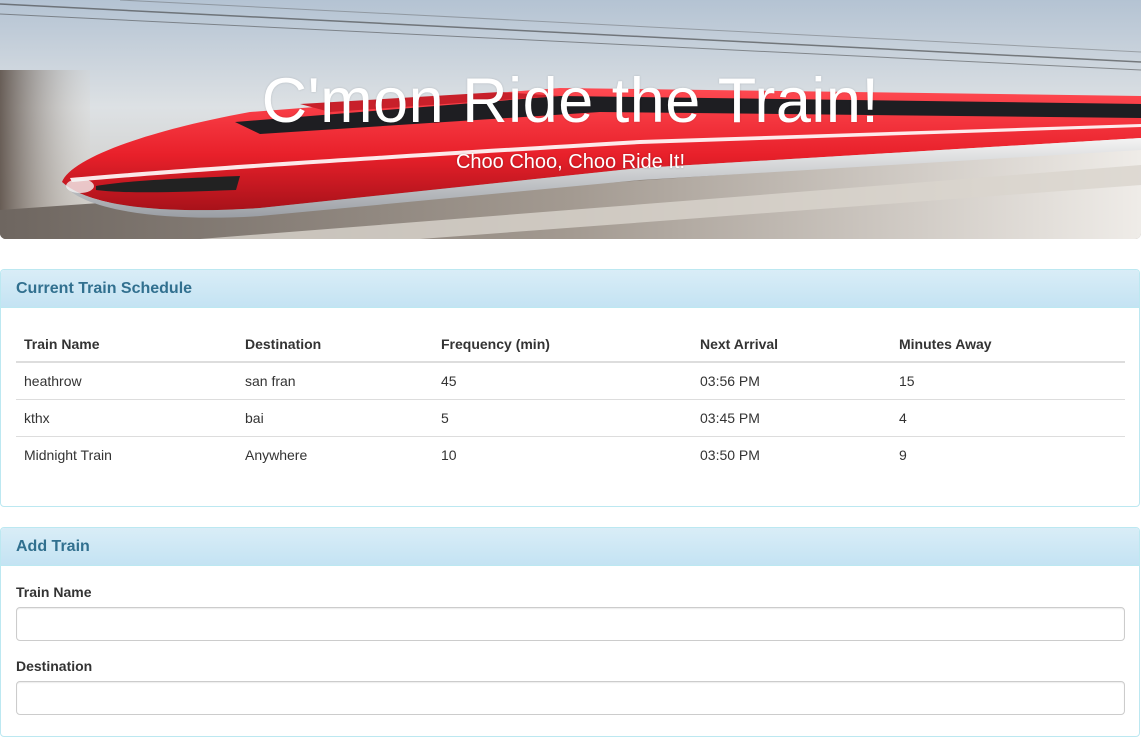 The width and height of the screenshot is (1141, 737). Describe the element at coordinates (562, 418) in the screenshot. I see `cell-frequency: 5` at that location.